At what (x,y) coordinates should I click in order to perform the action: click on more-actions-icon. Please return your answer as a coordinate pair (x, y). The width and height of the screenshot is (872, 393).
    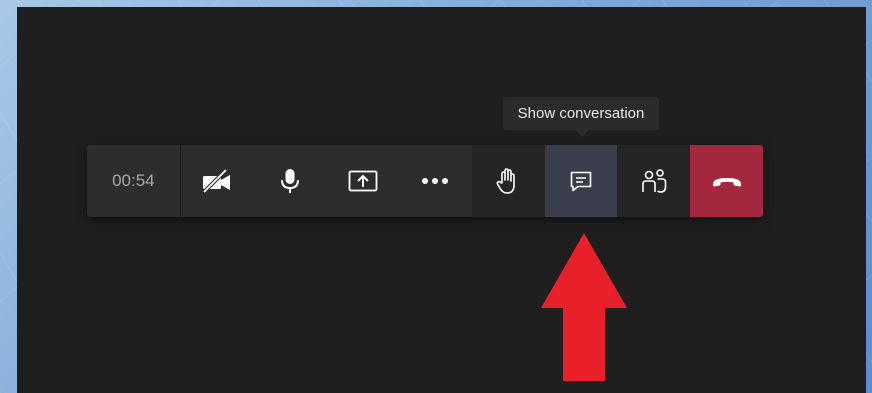
    Looking at the image, I should click on (435, 181).